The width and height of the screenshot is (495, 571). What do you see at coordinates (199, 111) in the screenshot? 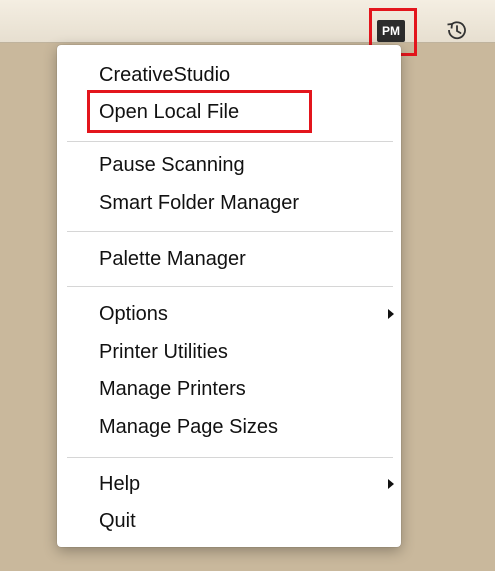
I see `open-local-file-highlight-box` at bounding box center [199, 111].